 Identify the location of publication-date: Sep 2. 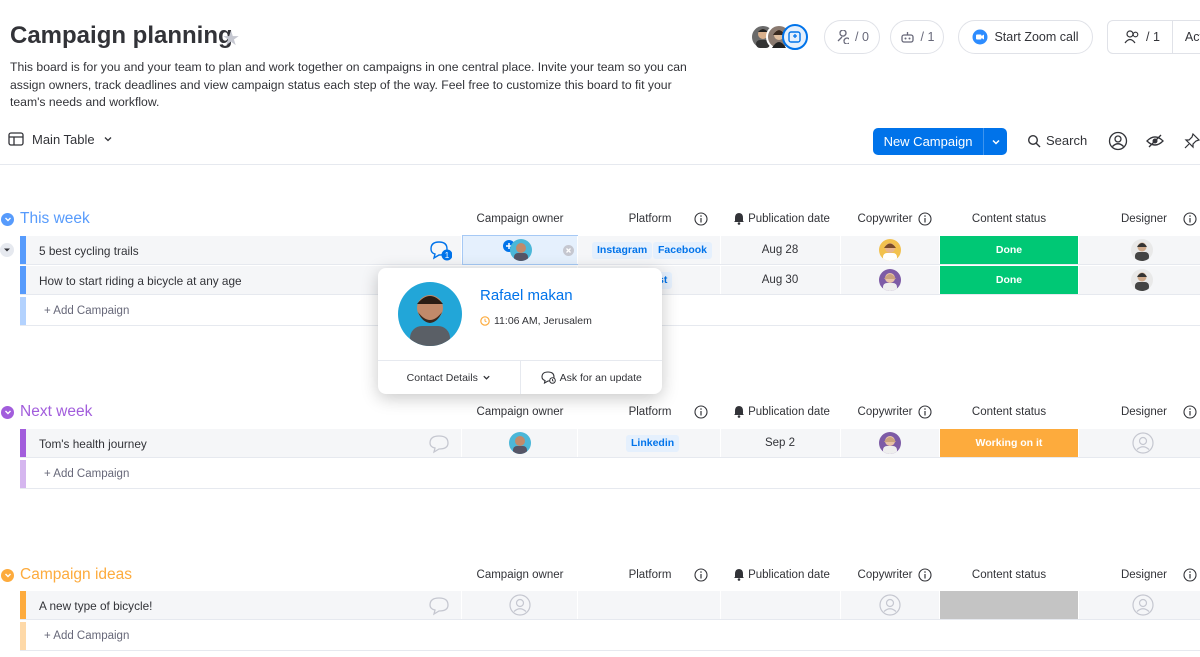
(780, 443).